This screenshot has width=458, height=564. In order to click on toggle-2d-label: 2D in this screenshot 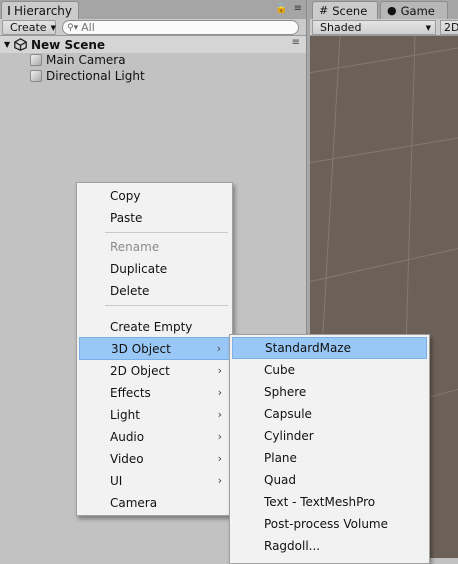, I will do `click(451, 27)`.